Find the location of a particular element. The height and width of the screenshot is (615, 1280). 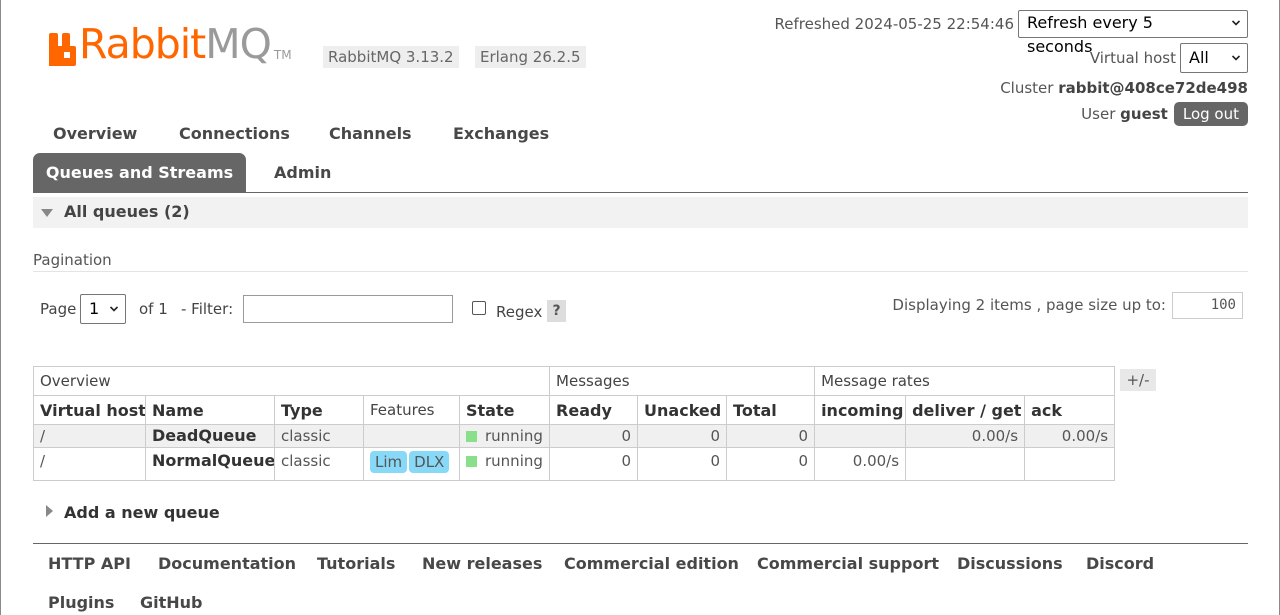

virtual-host-value: All is located at coordinates (1199, 57).